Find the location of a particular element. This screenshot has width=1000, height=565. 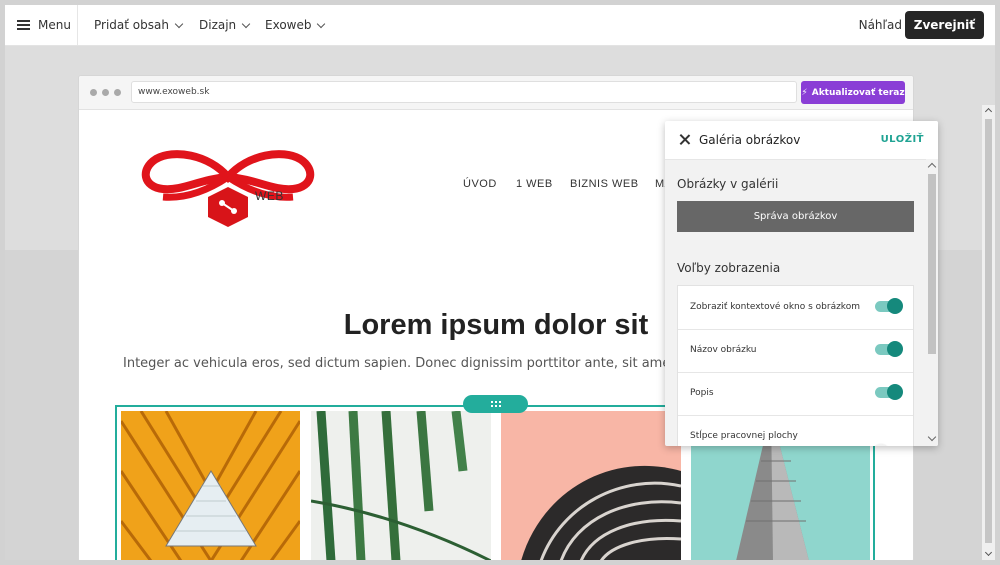

architecture-image is located at coordinates (210, 485).